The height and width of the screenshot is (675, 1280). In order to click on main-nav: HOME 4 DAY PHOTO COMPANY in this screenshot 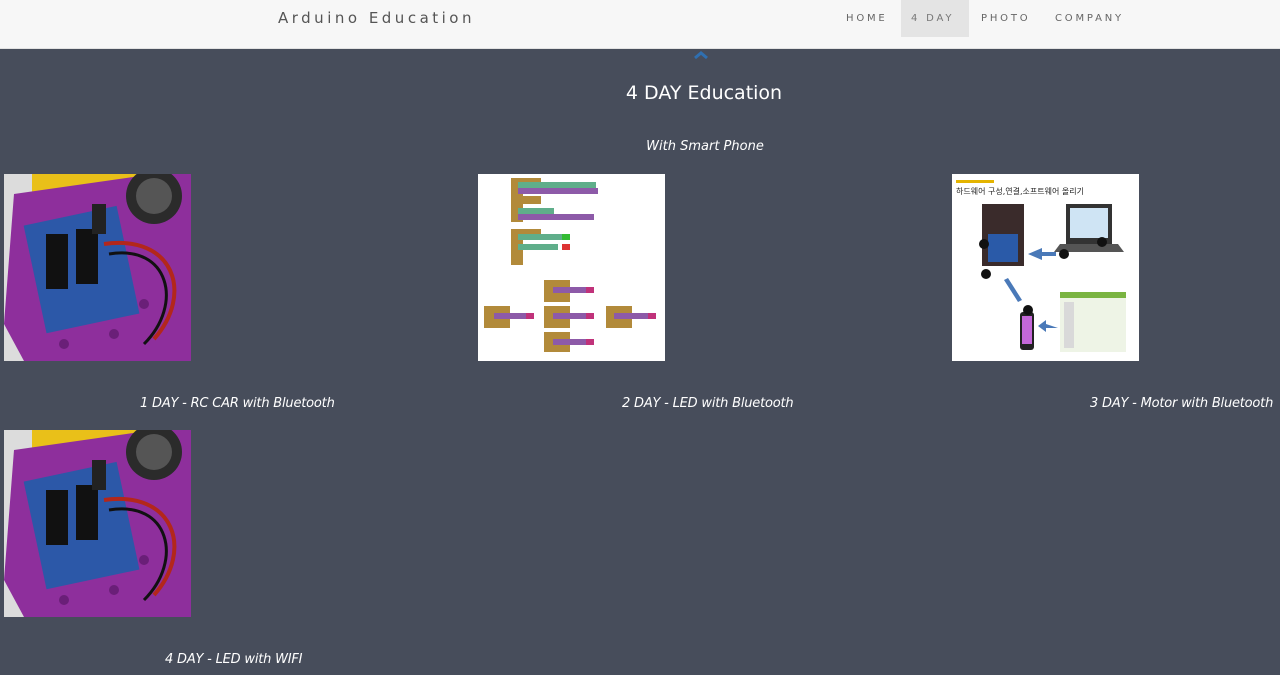, I will do `click(980, 18)`.